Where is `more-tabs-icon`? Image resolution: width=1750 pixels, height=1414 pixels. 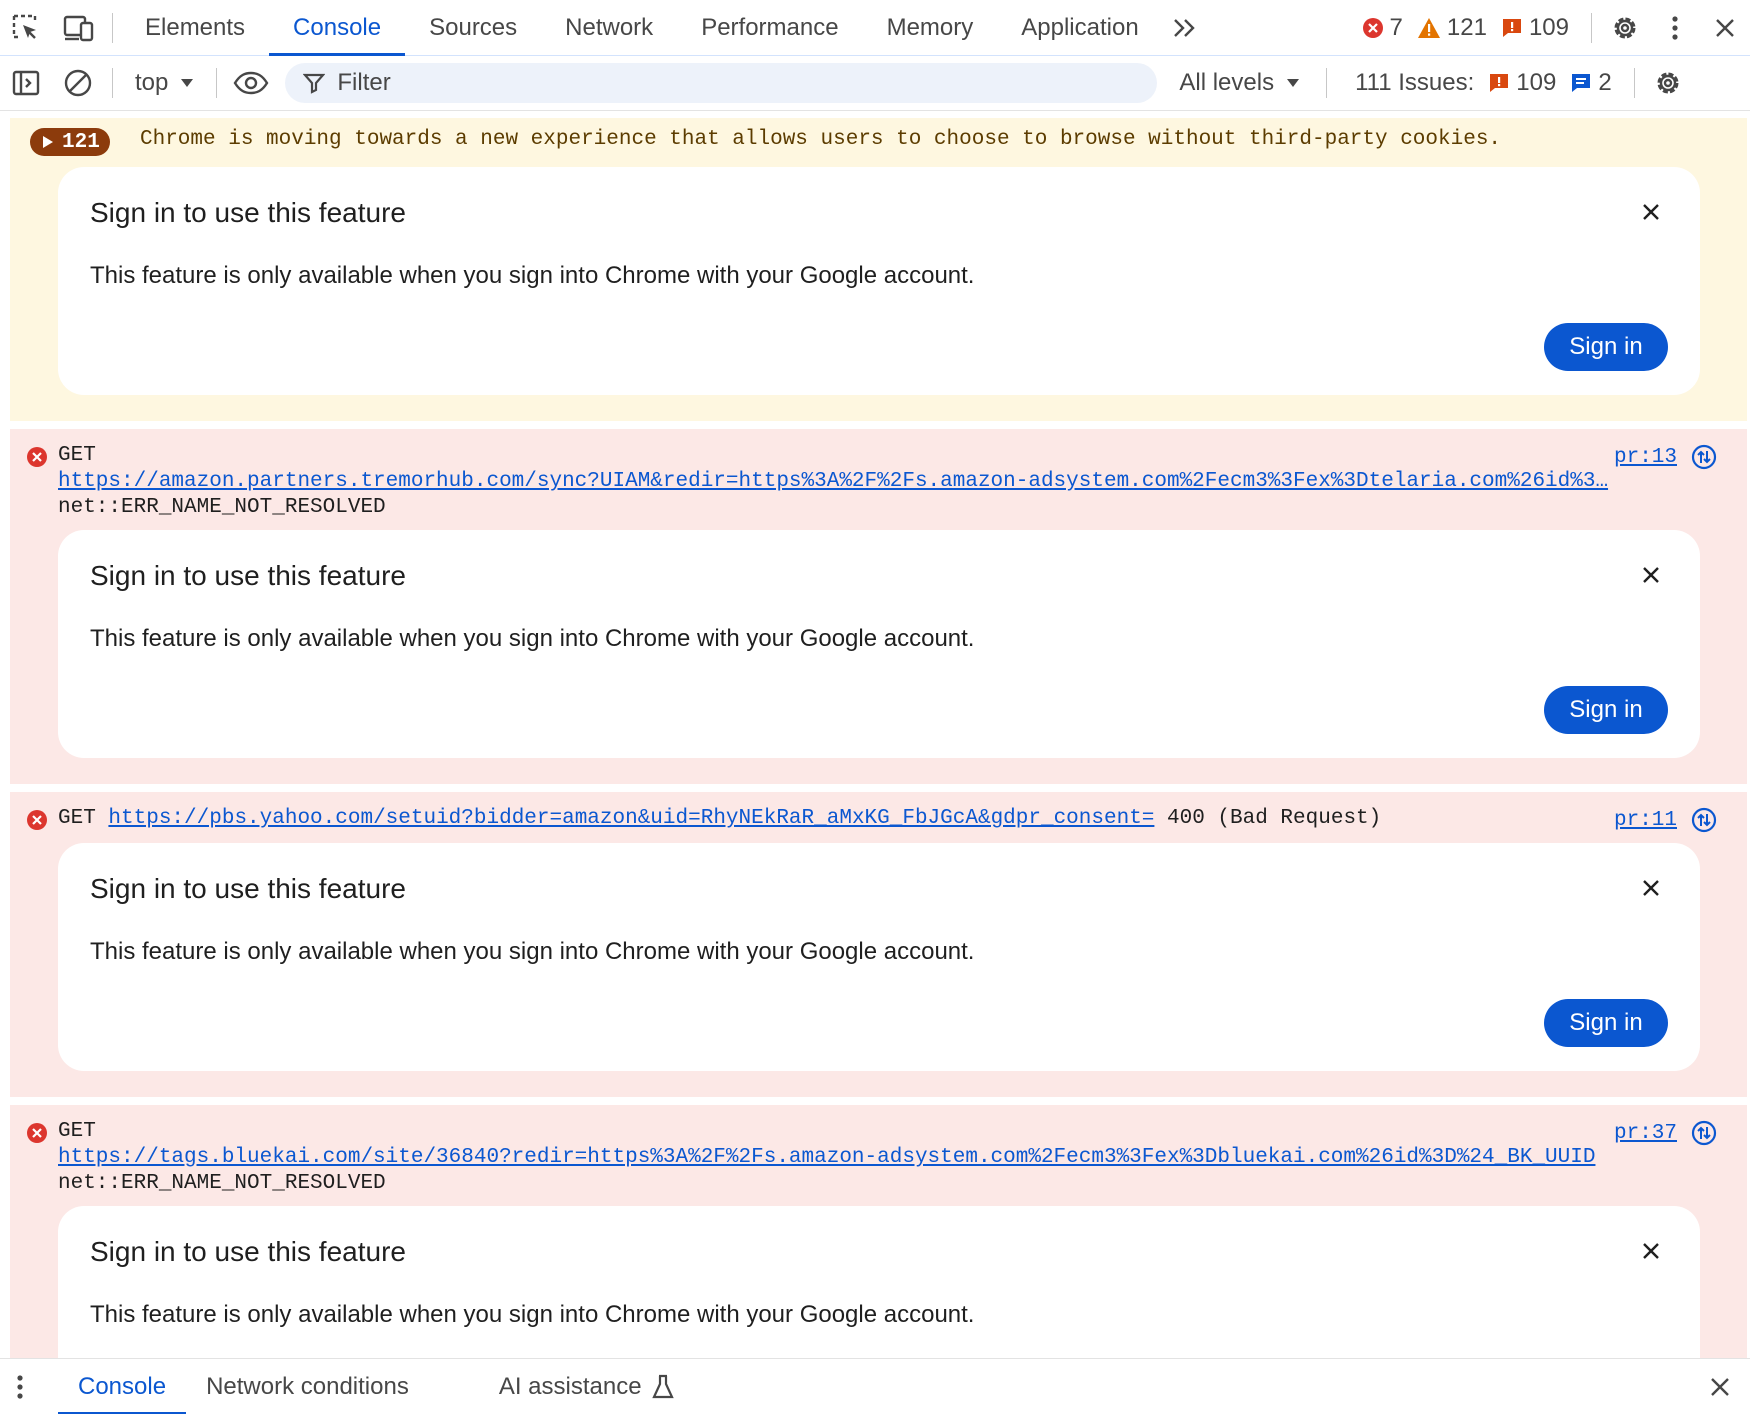 more-tabs-icon is located at coordinates (1185, 28).